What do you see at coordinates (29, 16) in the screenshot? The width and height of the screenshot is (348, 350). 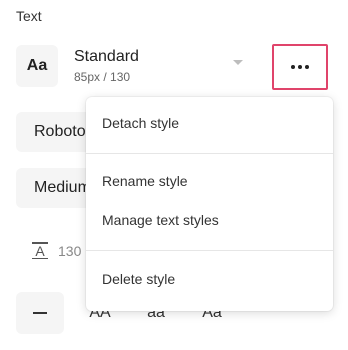 I see `section-title: Text` at bounding box center [29, 16].